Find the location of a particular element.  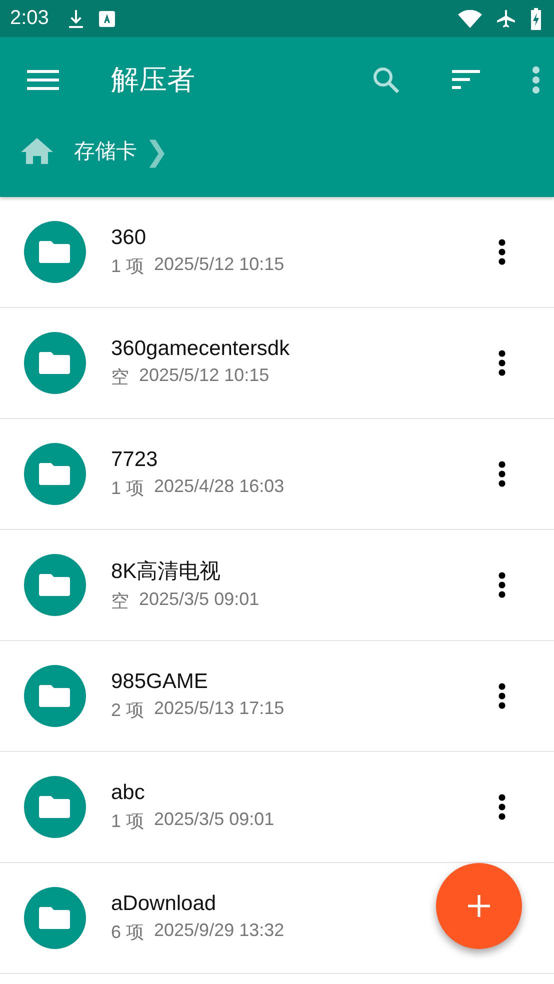

more-options-button is located at coordinates (536, 80).